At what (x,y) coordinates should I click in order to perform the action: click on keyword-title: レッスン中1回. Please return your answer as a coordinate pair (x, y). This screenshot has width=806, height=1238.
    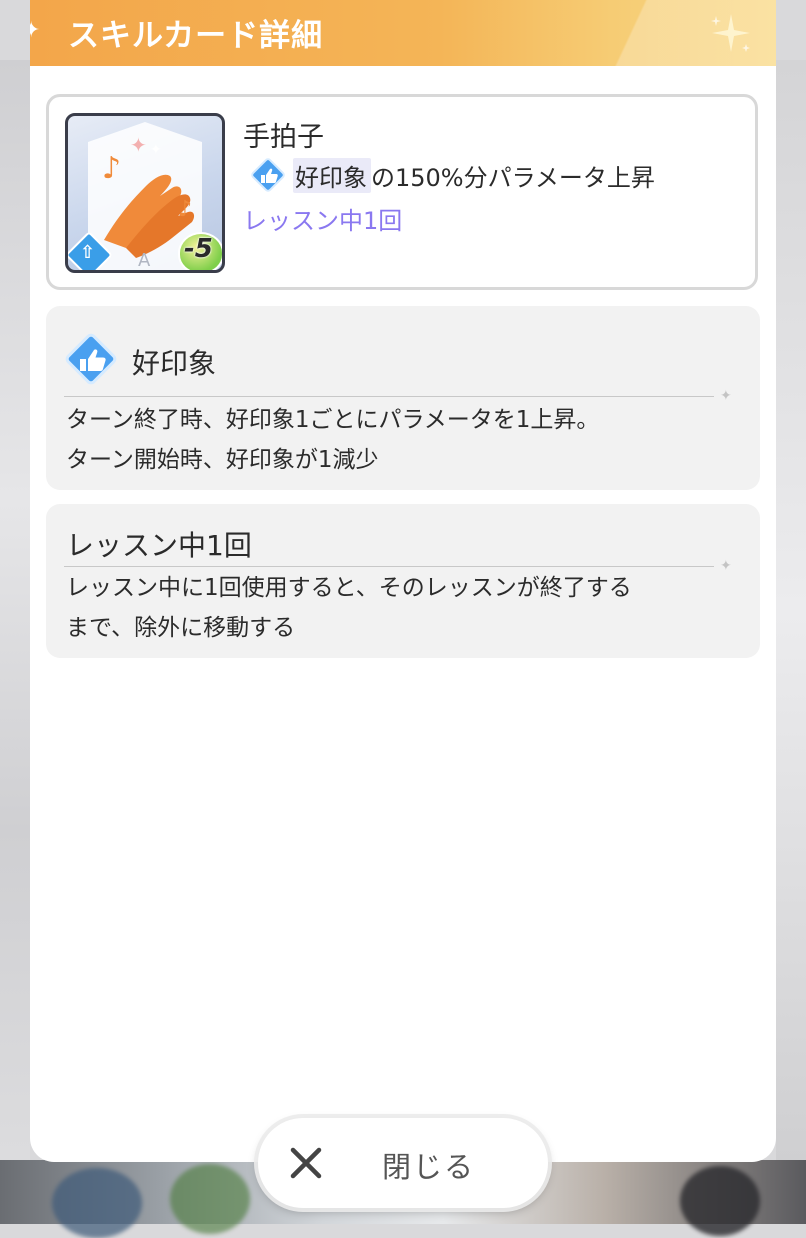
    Looking at the image, I should click on (159, 545).